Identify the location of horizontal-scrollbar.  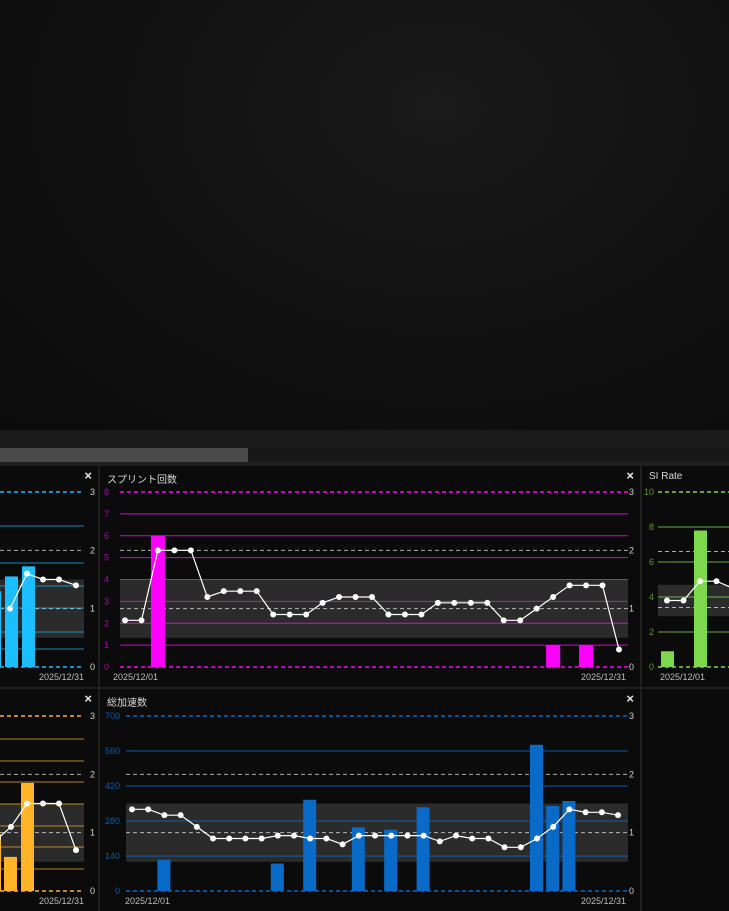
(364, 455).